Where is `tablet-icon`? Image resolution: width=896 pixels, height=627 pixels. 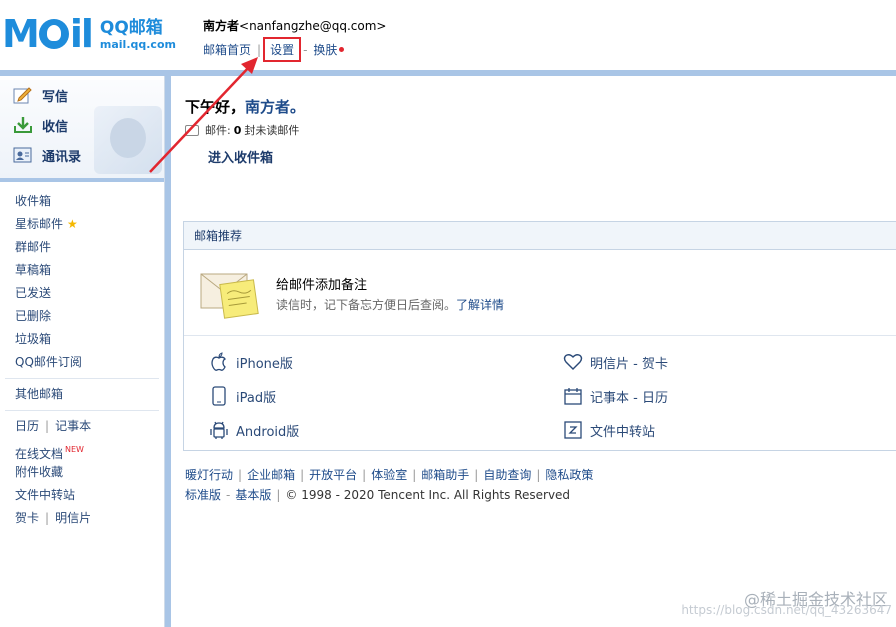
tablet-icon is located at coordinates (219, 396).